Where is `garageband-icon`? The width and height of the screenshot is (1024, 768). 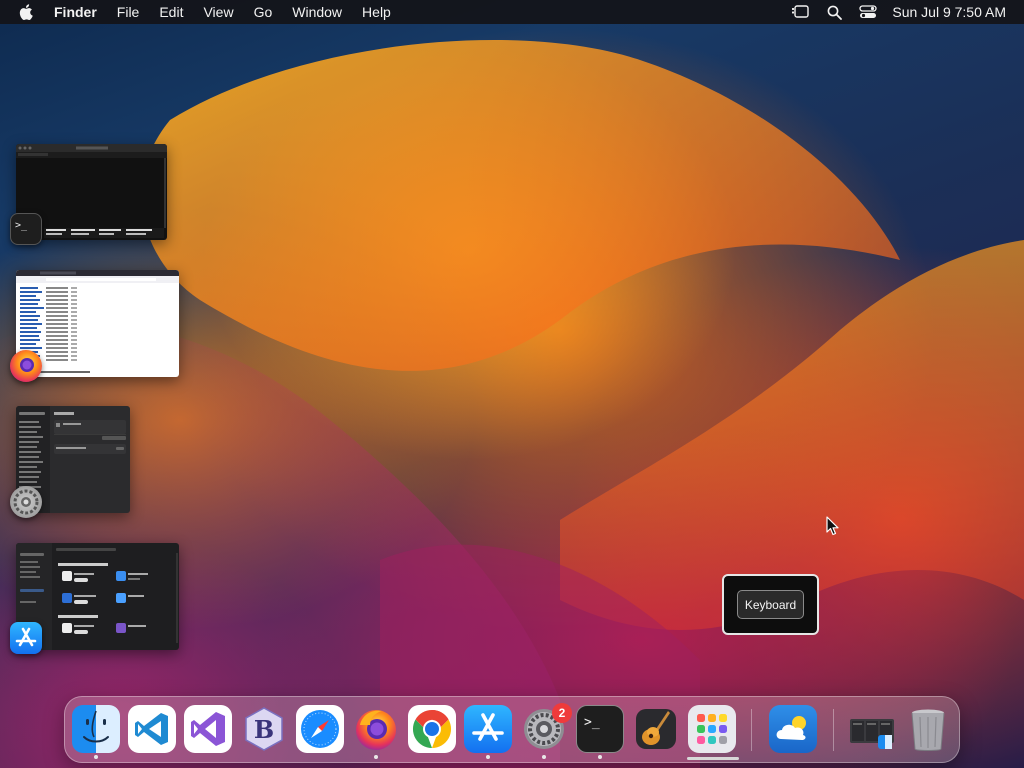 garageband-icon is located at coordinates (656, 729).